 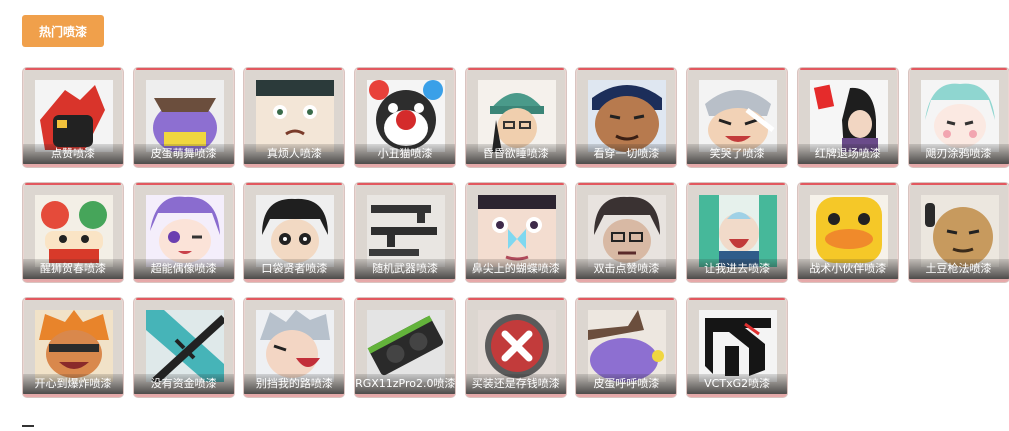 I want to click on spray-label: 开心到爆炸喷漆, so click(x=73, y=384).